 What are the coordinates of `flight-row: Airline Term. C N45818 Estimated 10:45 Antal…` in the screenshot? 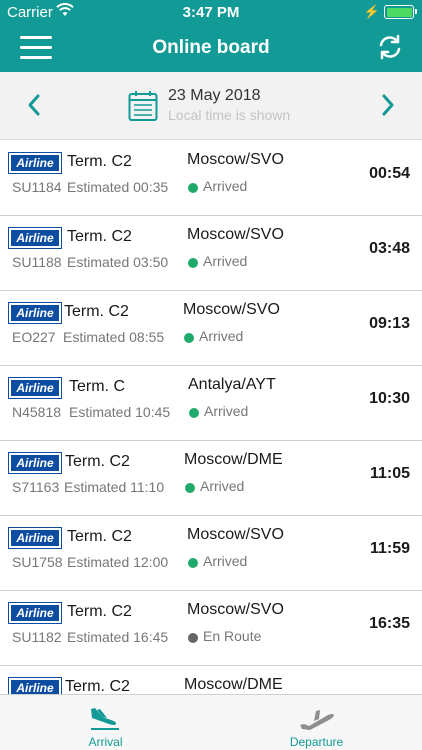 It's located at (211, 403).